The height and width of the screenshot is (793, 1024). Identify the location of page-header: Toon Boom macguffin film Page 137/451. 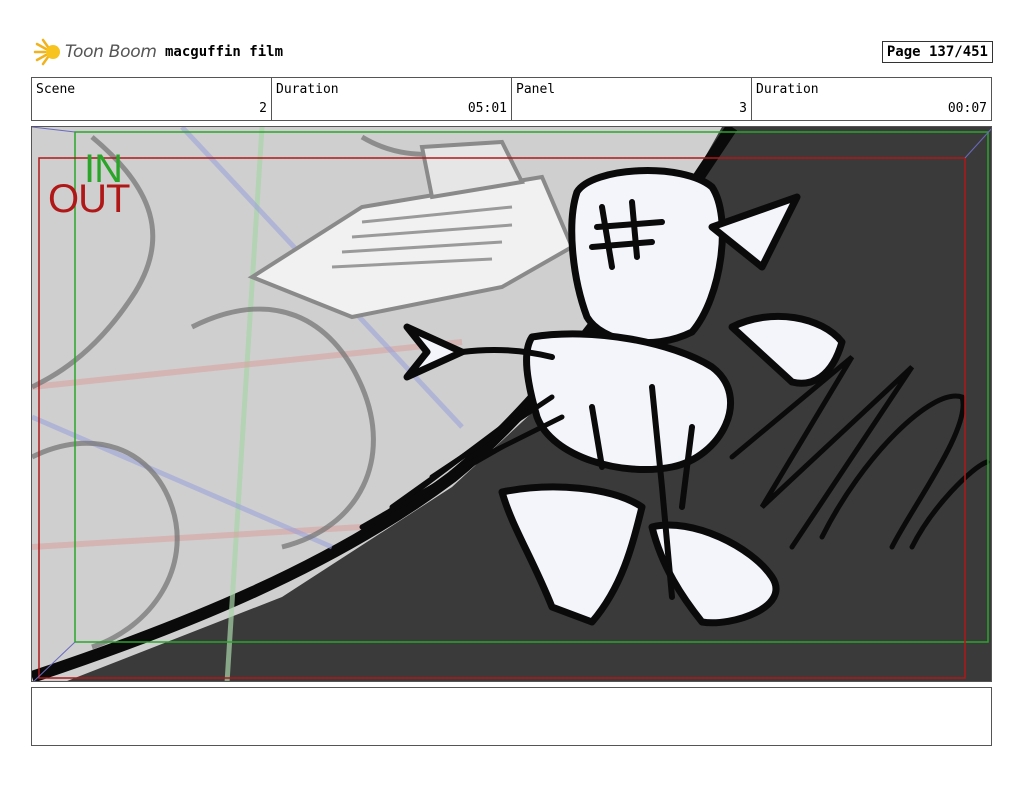
(512, 52).